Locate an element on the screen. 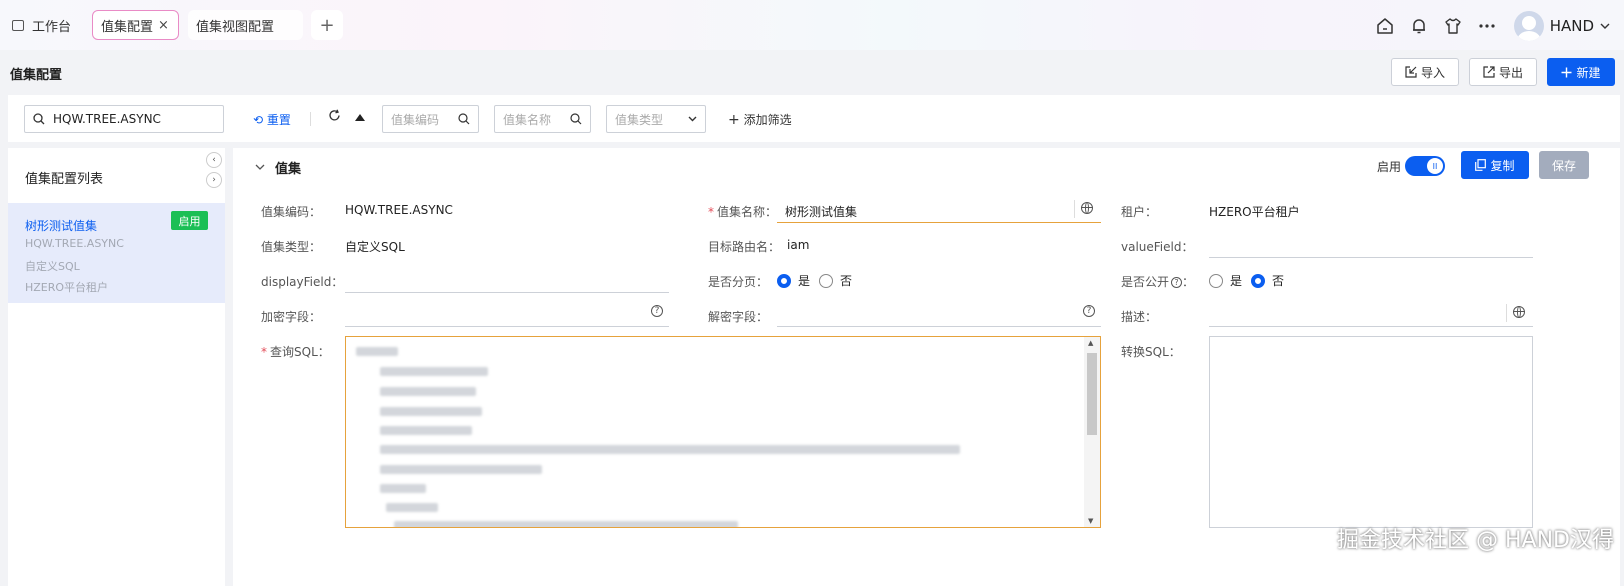 This screenshot has width=1624, height=586. public-no-radio: 否 is located at coordinates (1267, 280).